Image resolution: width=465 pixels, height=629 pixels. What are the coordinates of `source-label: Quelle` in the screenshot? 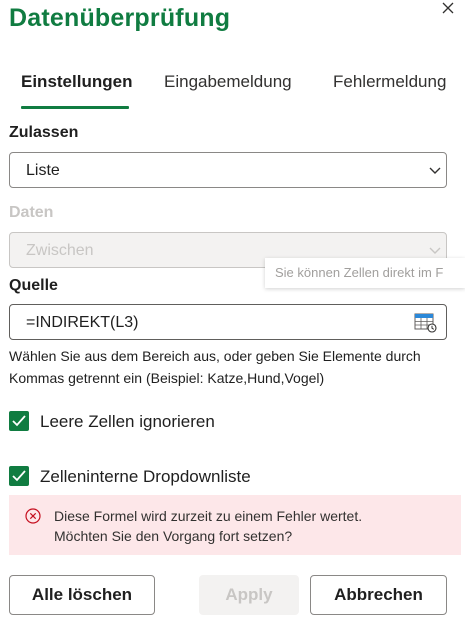 It's located at (33, 285).